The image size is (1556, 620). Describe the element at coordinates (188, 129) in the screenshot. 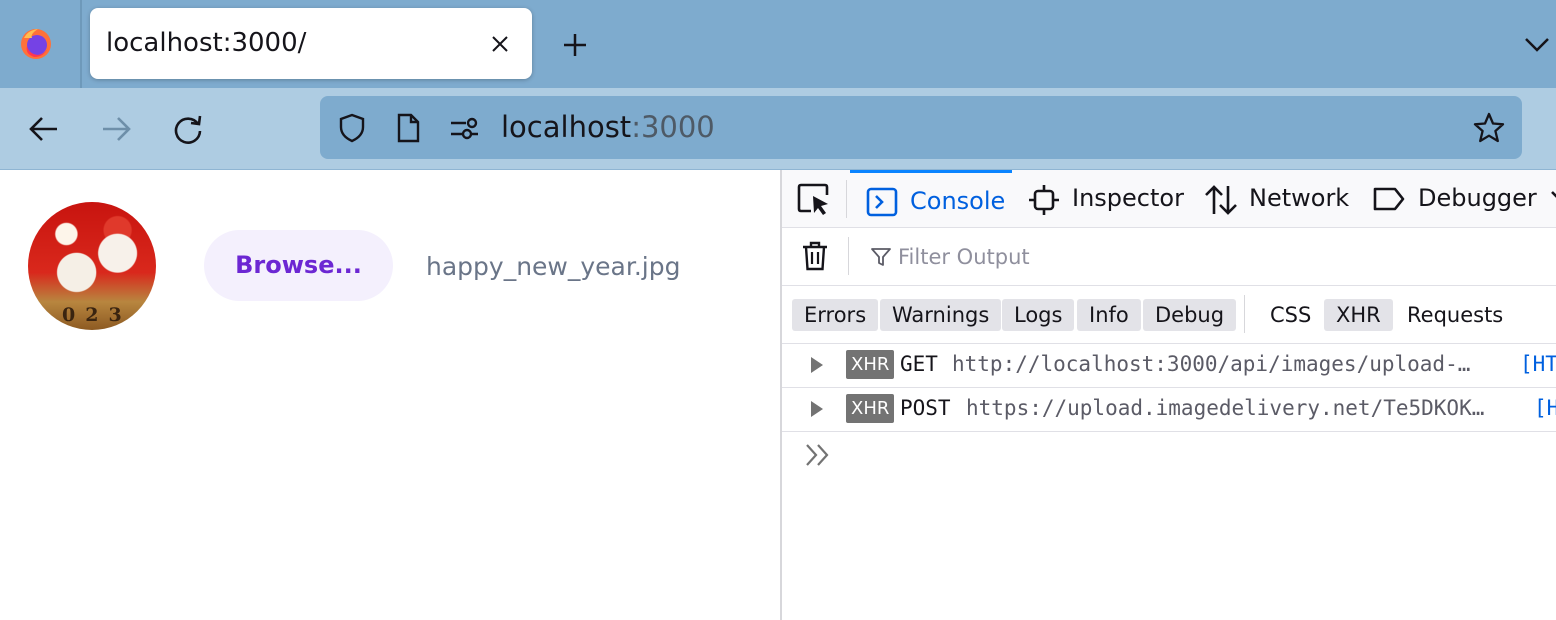

I see `reload-icon` at that location.